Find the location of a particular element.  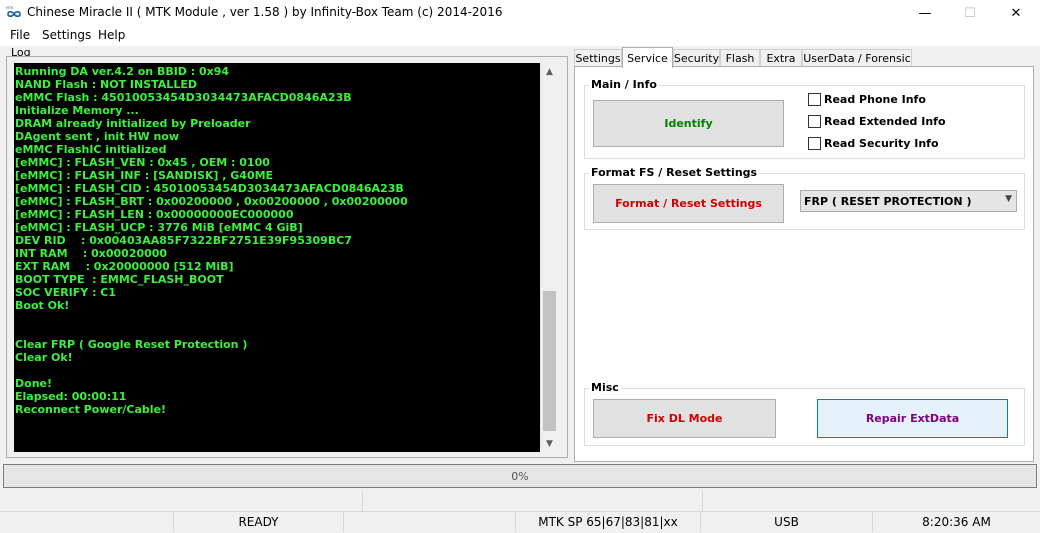

log-line: [eMMC] : FLASH_LEN : 0x00000000EC000000 is located at coordinates (154, 214).